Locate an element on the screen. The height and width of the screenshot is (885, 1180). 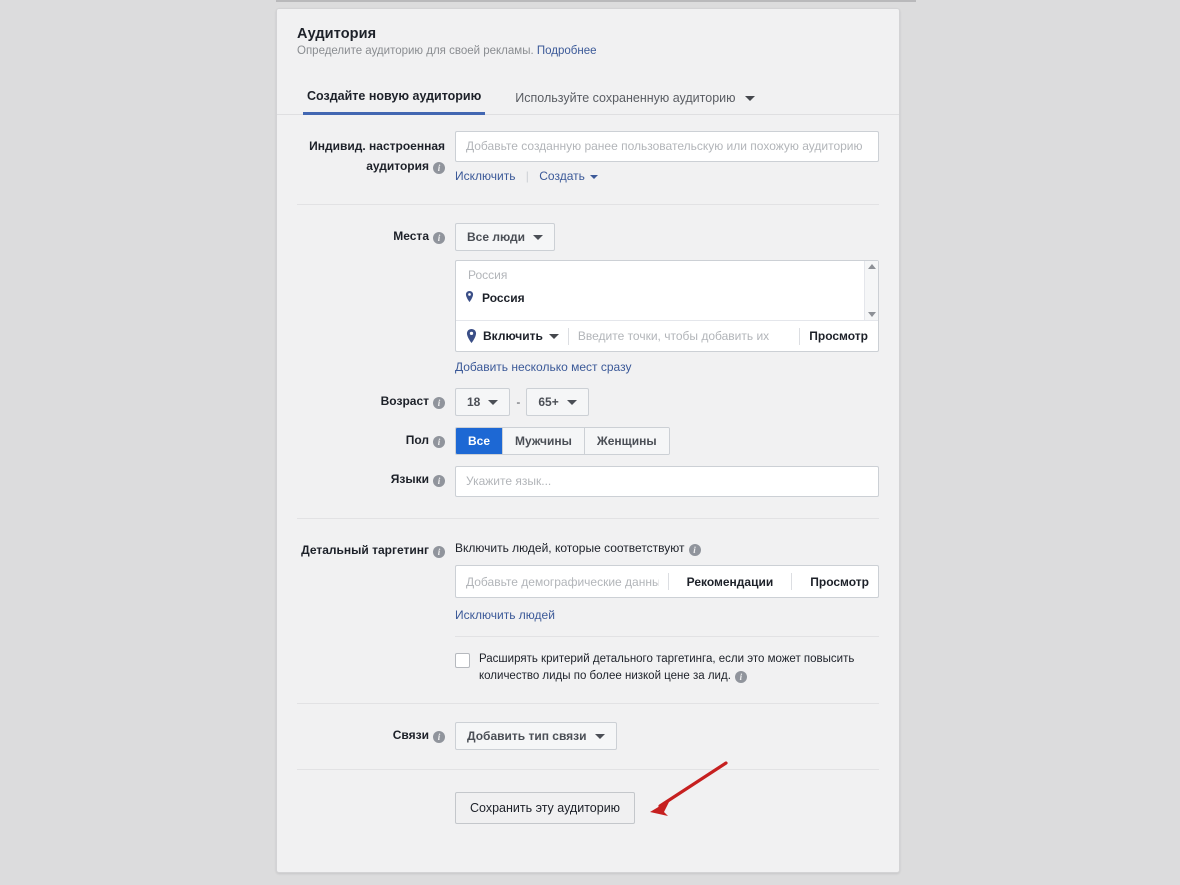
connections-row: Связи i Добавить тип связи is located at coordinates (588, 736).